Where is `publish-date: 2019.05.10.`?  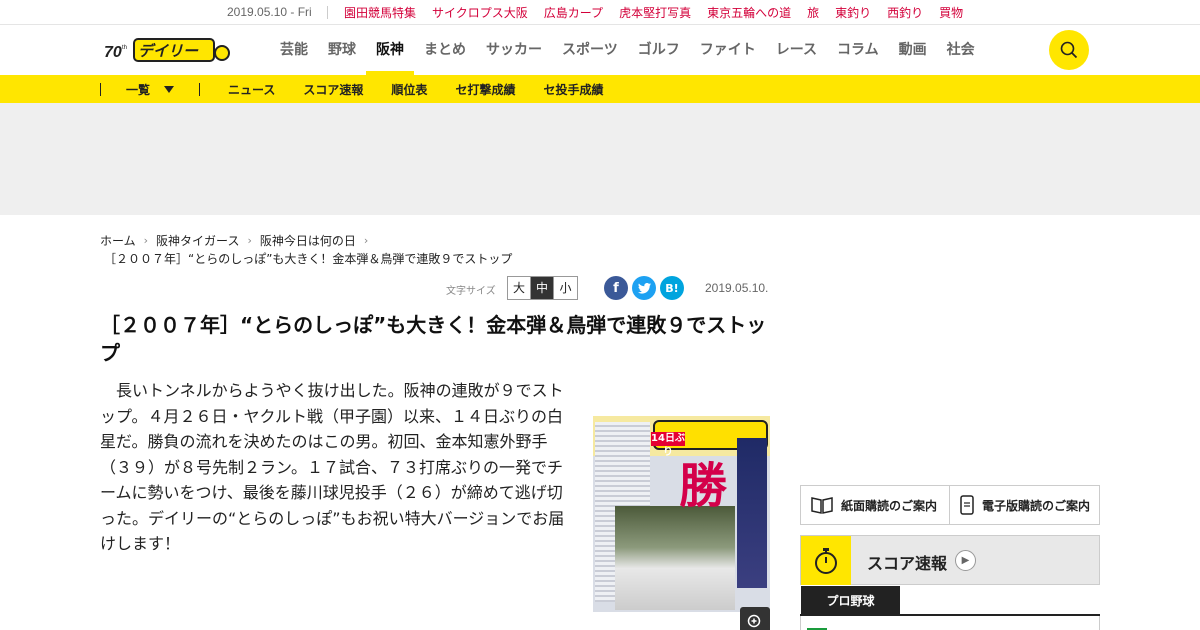 publish-date: 2019.05.10. is located at coordinates (737, 288).